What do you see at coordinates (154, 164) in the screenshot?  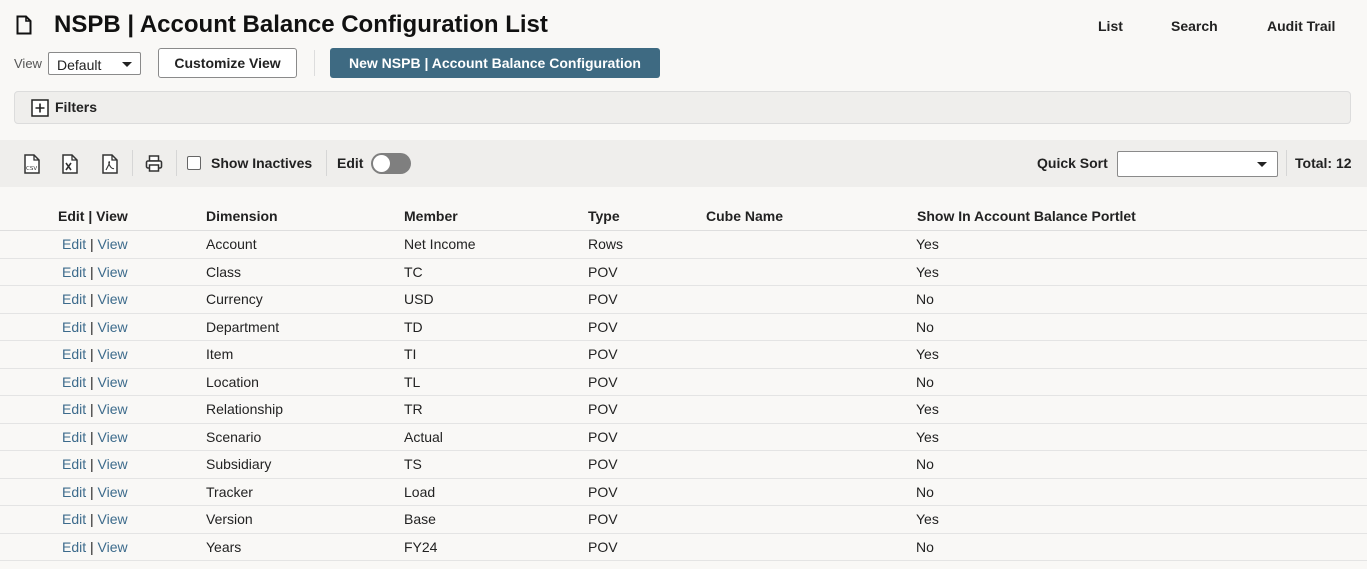 I see `print-icon` at bounding box center [154, 164].